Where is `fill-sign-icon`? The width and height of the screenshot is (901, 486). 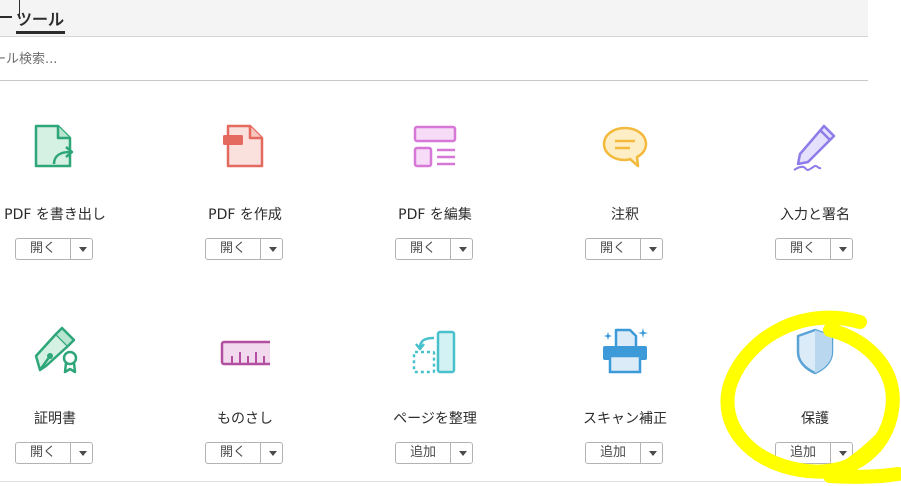
fill-sign-icon is located at coordinates (814, 147).